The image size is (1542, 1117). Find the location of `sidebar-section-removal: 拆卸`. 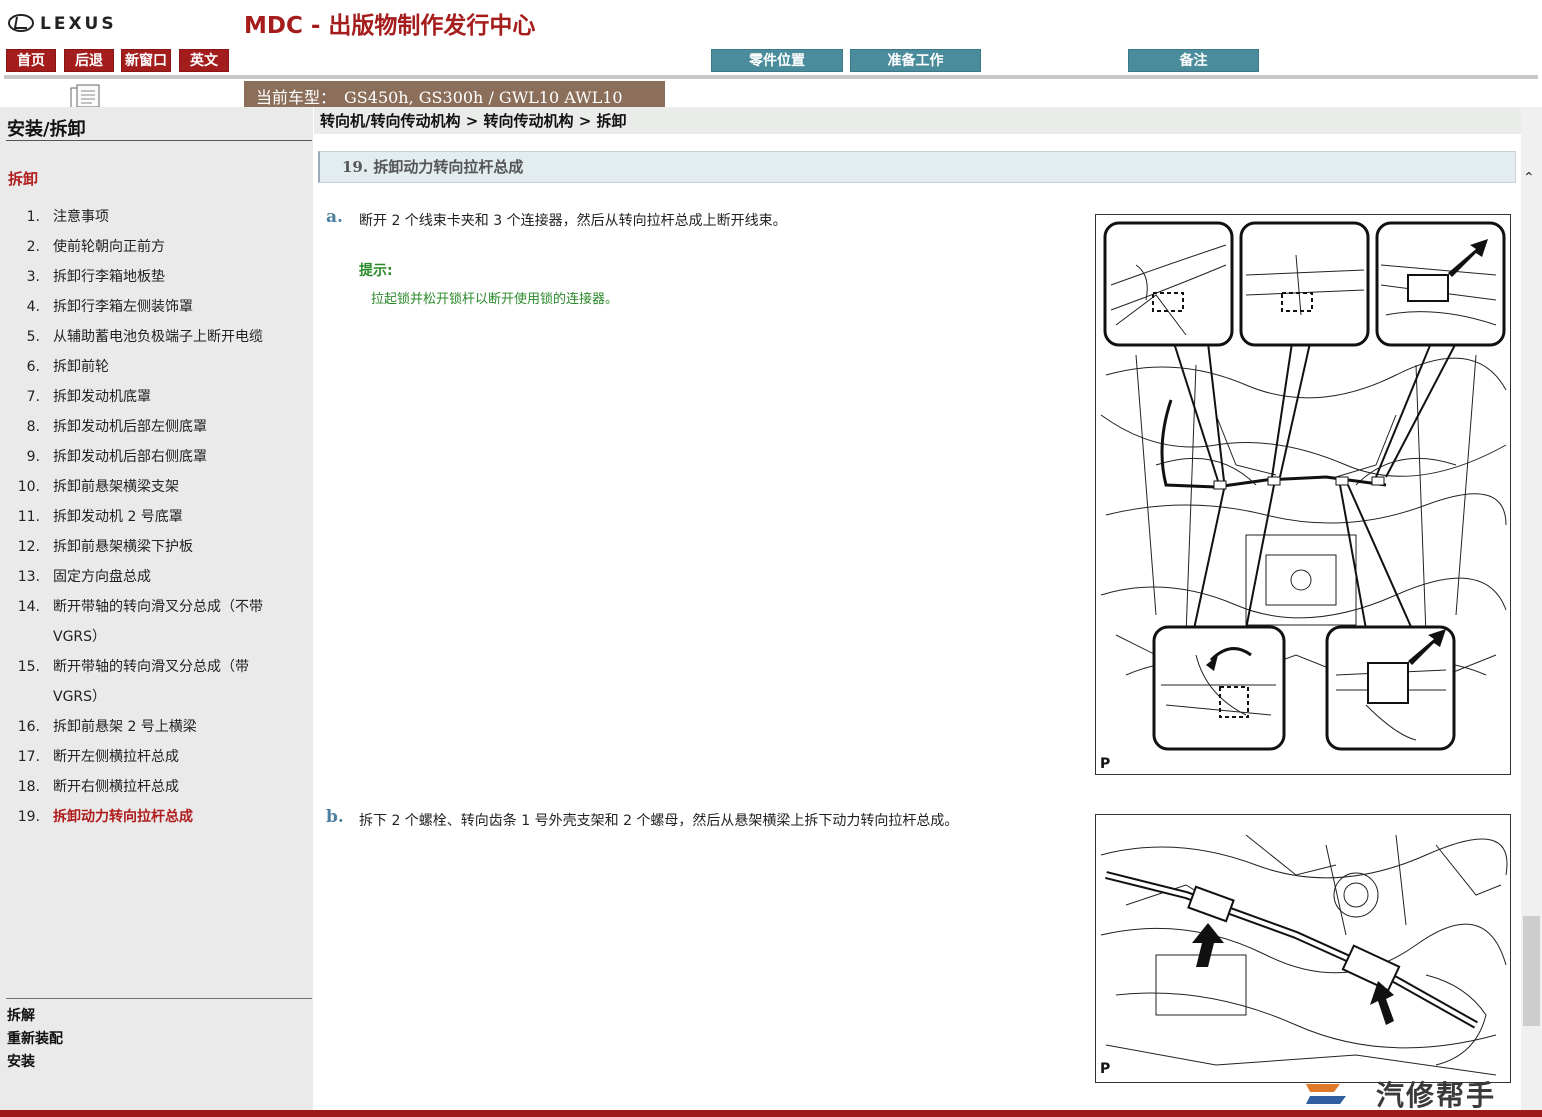

sidebar-section-removal: 拆卸 is located at coordinates (23, 178).